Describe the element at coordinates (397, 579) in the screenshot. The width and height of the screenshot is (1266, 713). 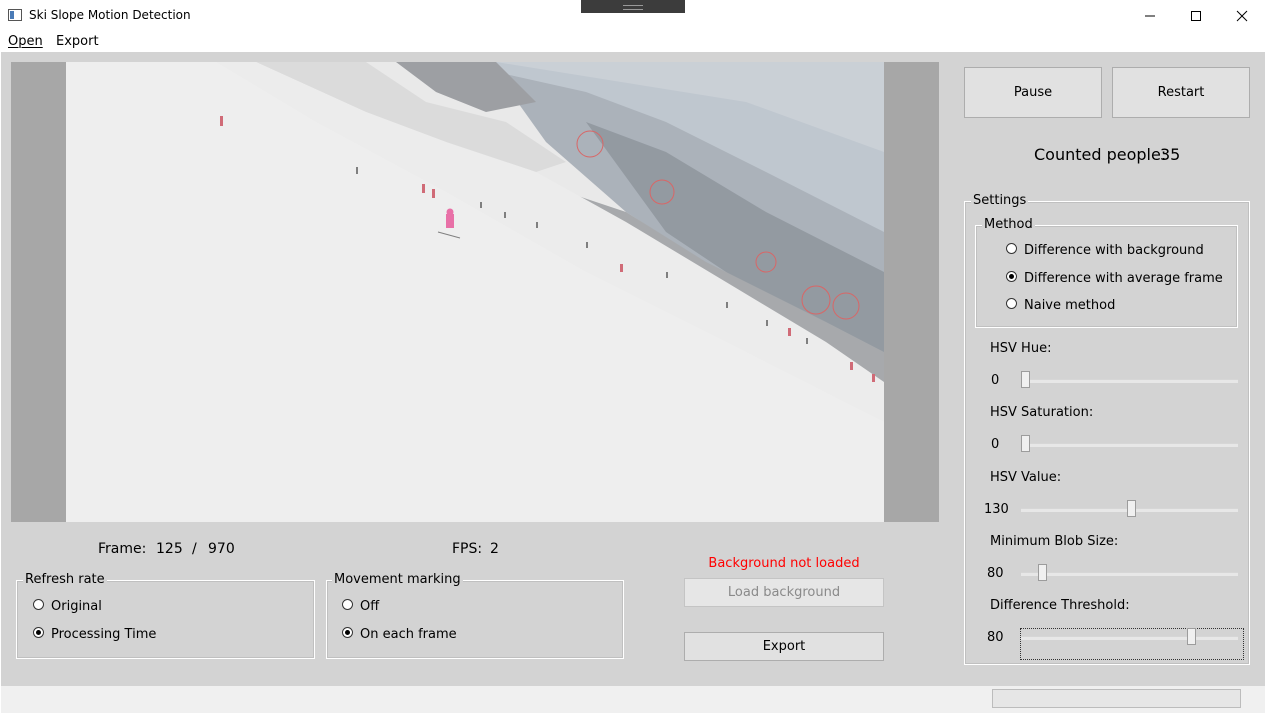
I see `movement-marking-title: Movement marking` at that location.